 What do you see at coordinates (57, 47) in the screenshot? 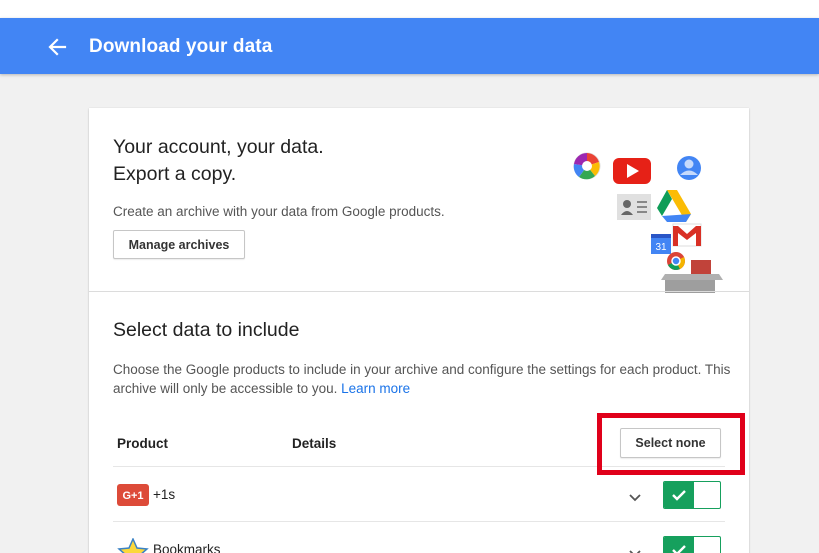
I see `arrow-left-icon` at bounding box center [57, 47].